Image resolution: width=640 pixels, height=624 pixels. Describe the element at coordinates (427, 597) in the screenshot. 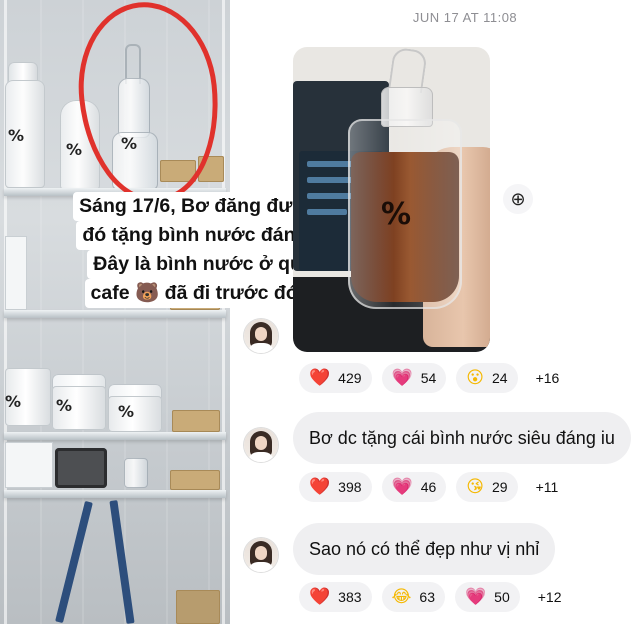

I see `reaction-count: 63` at that location.